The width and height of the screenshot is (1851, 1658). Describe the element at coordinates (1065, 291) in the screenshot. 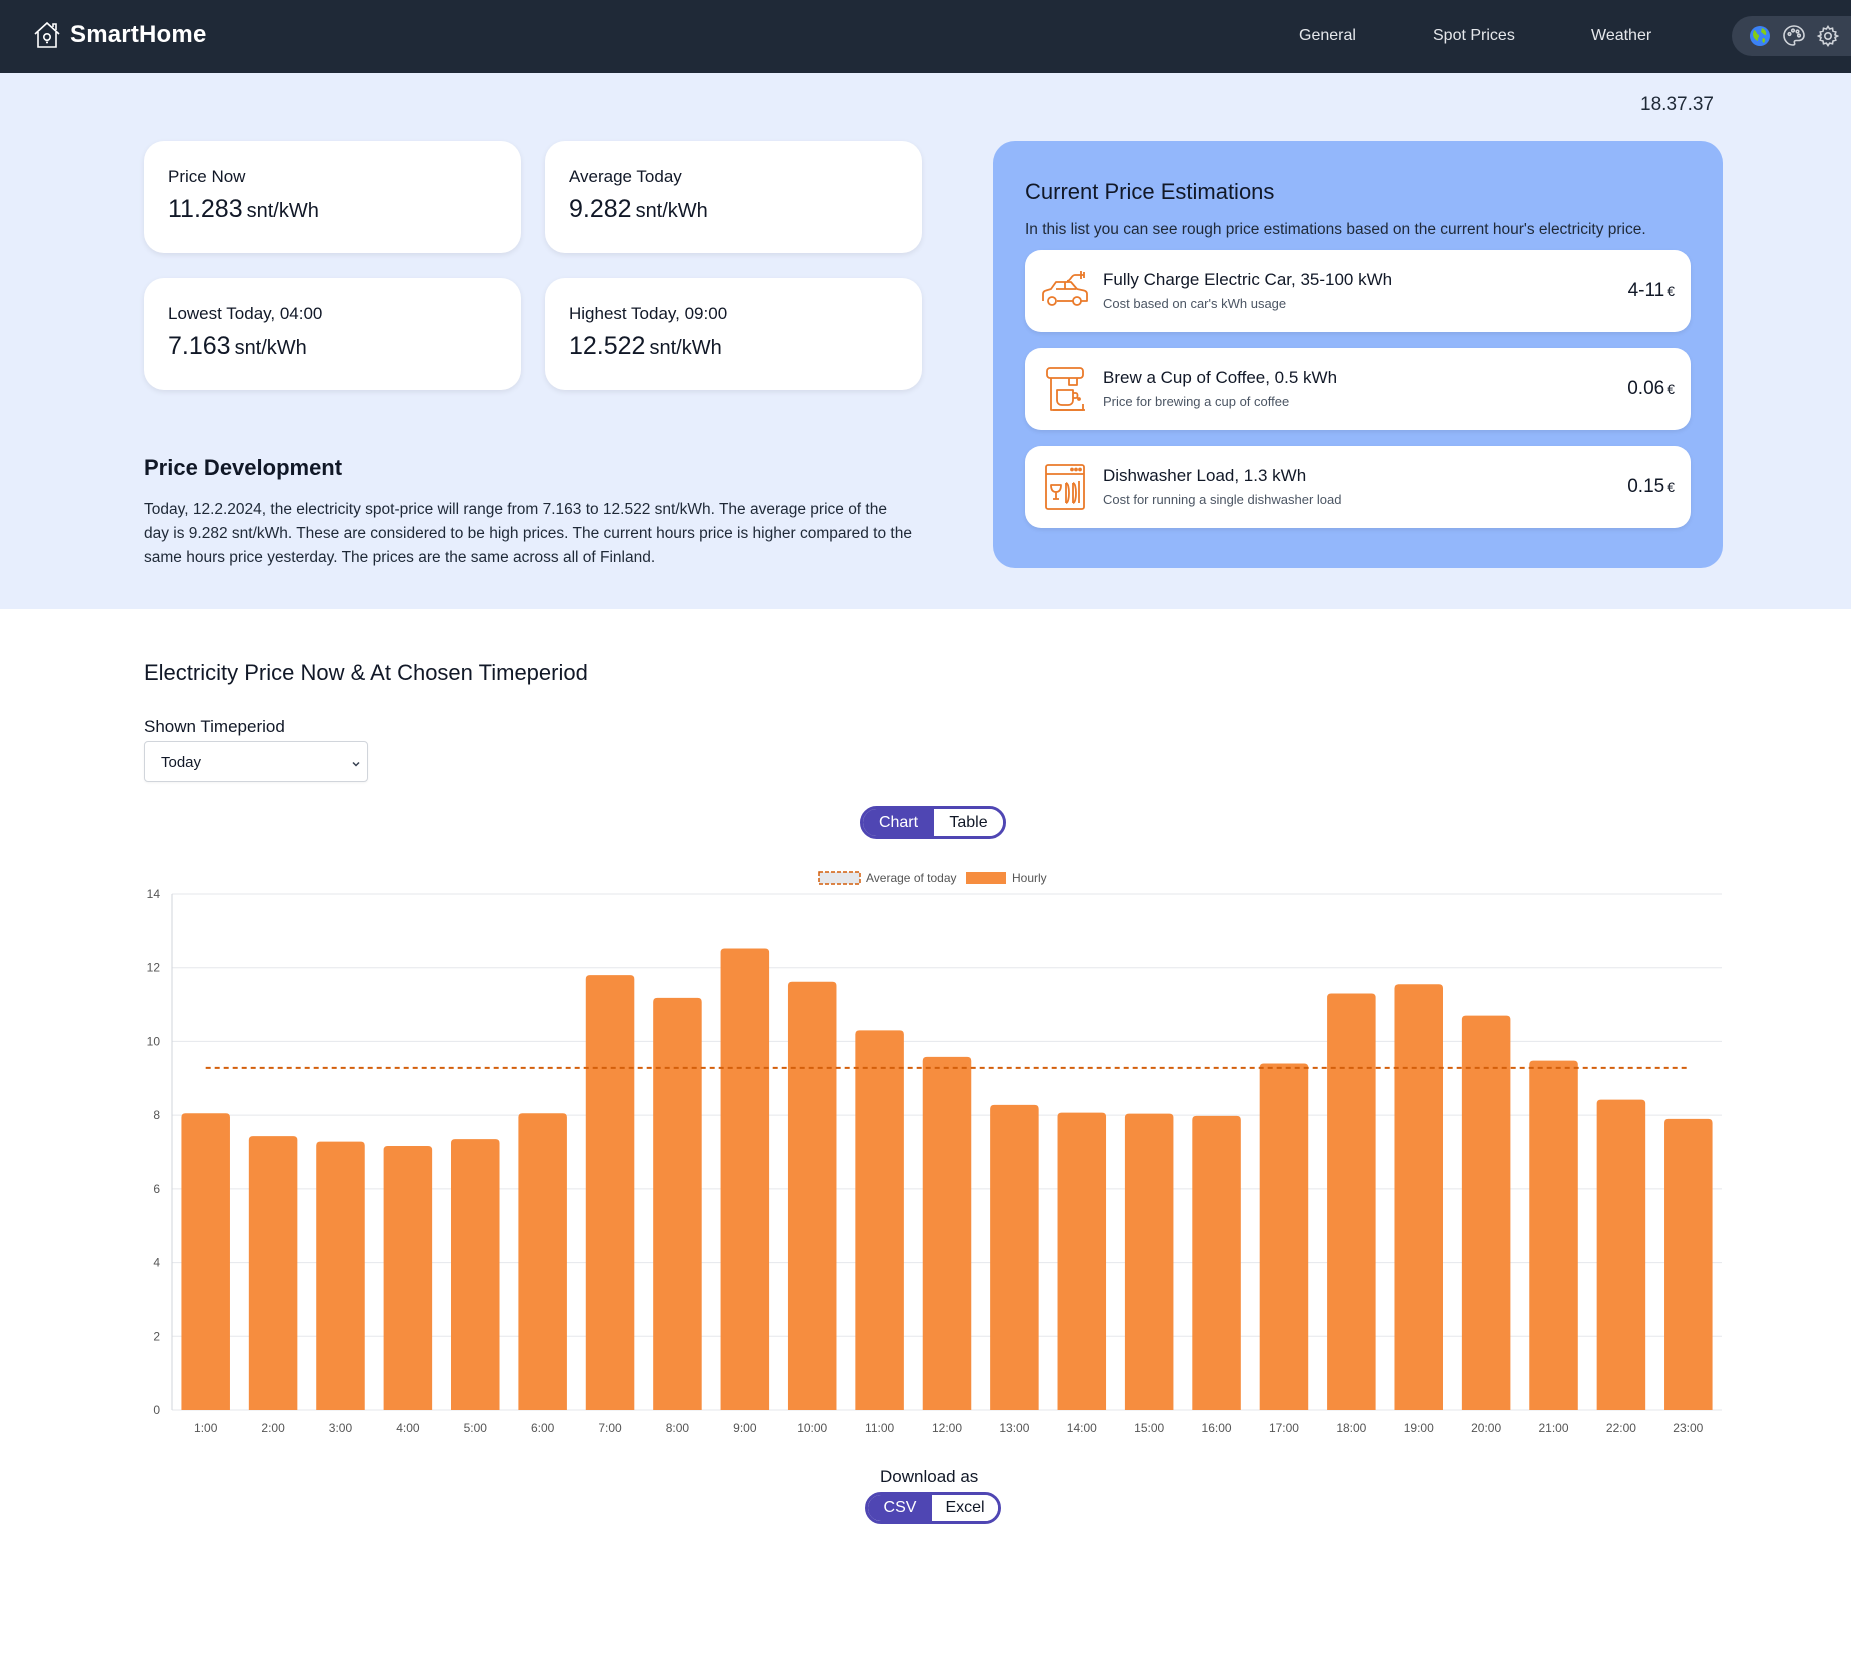

I see `electric-car-icon` at that location.